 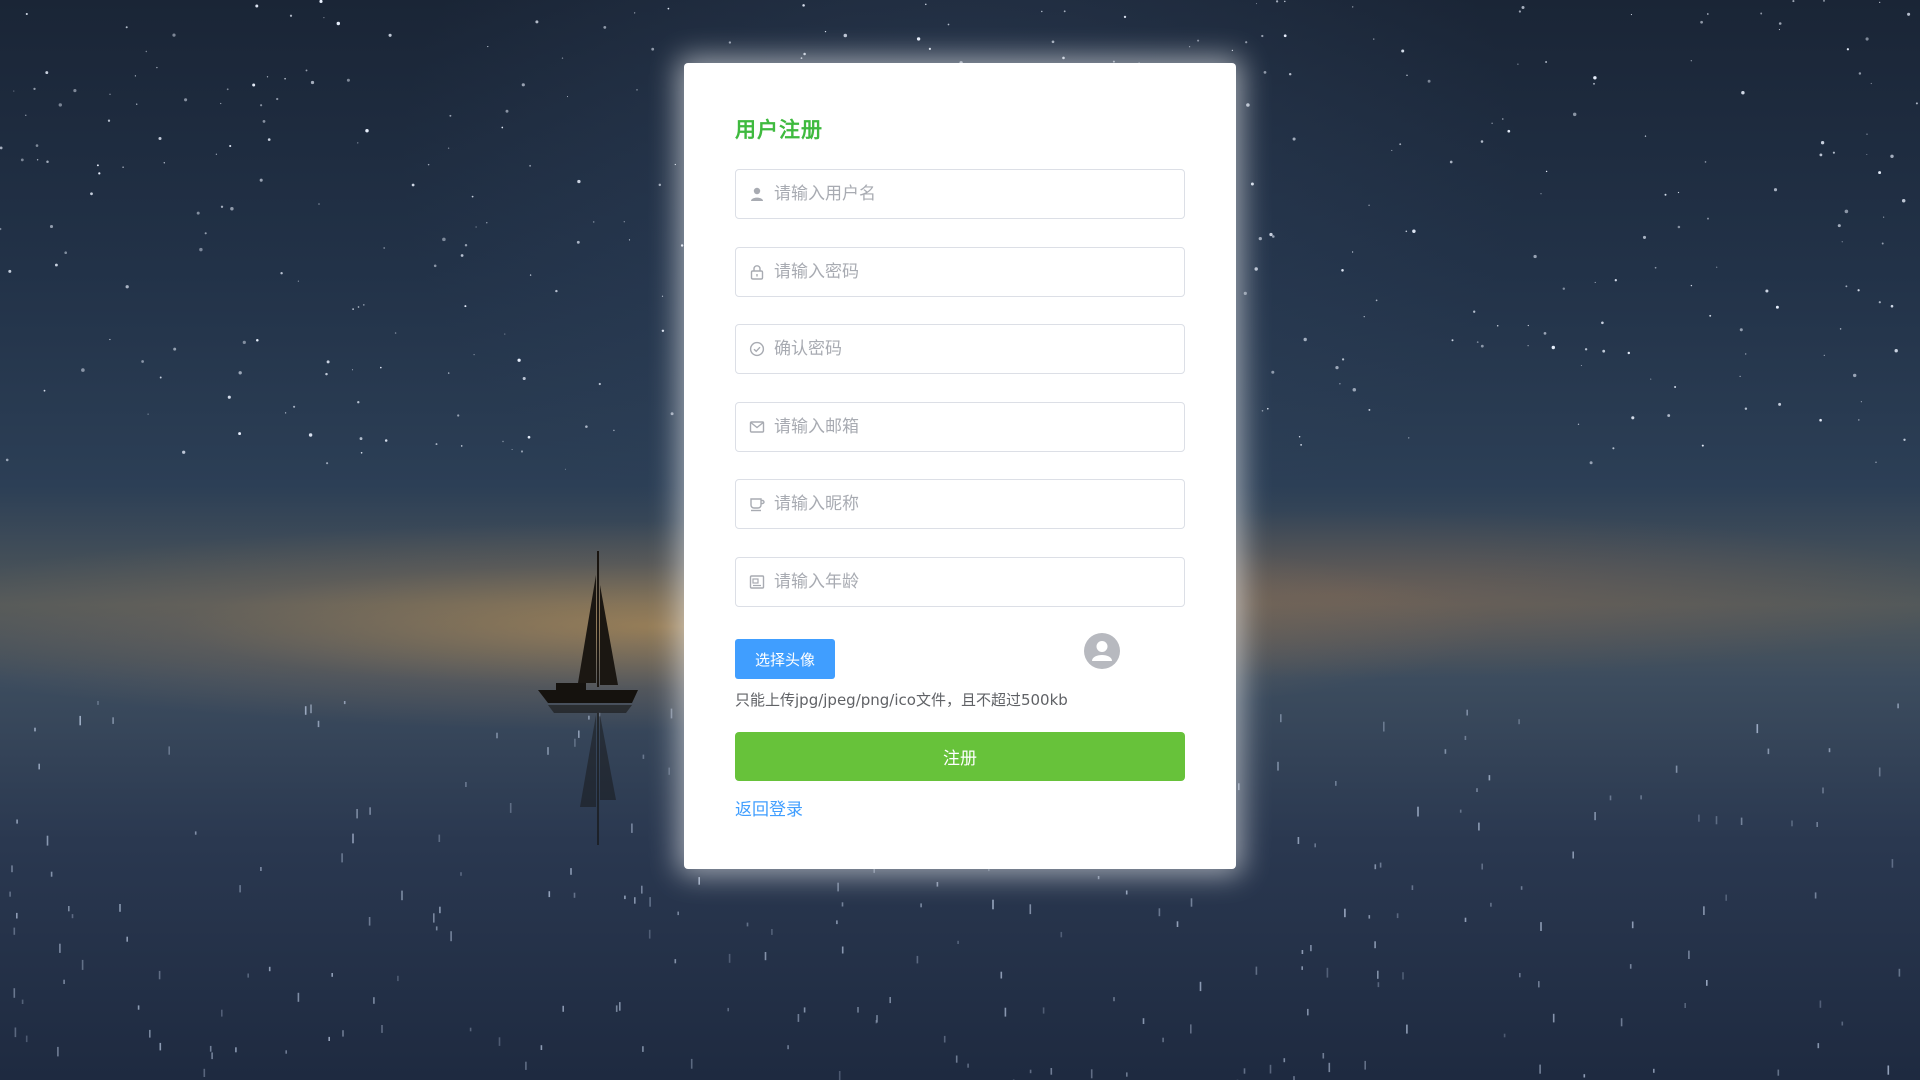 What do you see at coordinates (974, 504) in the screenshot?
I see `nickname-input` at bounding box center [974, 504].